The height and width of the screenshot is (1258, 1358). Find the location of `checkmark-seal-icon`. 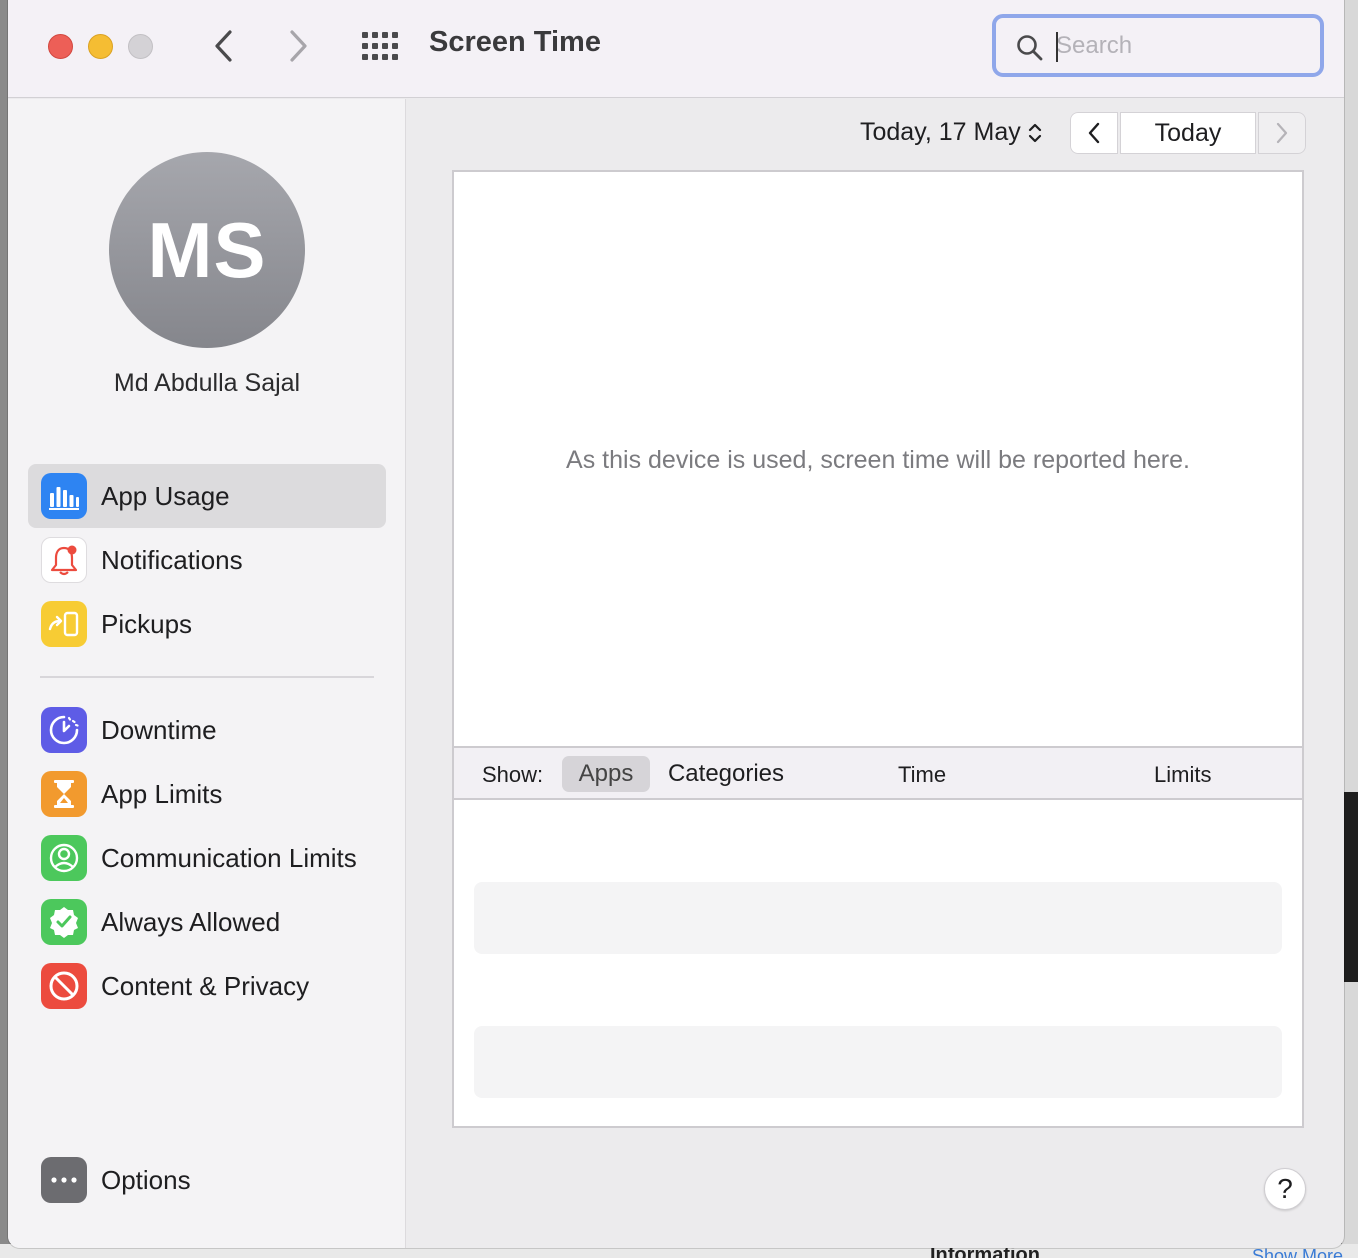

checkmark-seal-icon is located at coordinates (64, 922).